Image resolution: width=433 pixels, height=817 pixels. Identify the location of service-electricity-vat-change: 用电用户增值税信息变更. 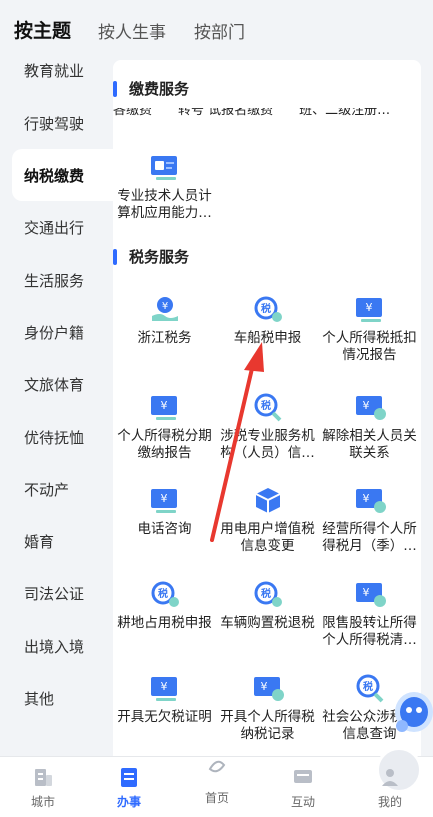
(267, 520).